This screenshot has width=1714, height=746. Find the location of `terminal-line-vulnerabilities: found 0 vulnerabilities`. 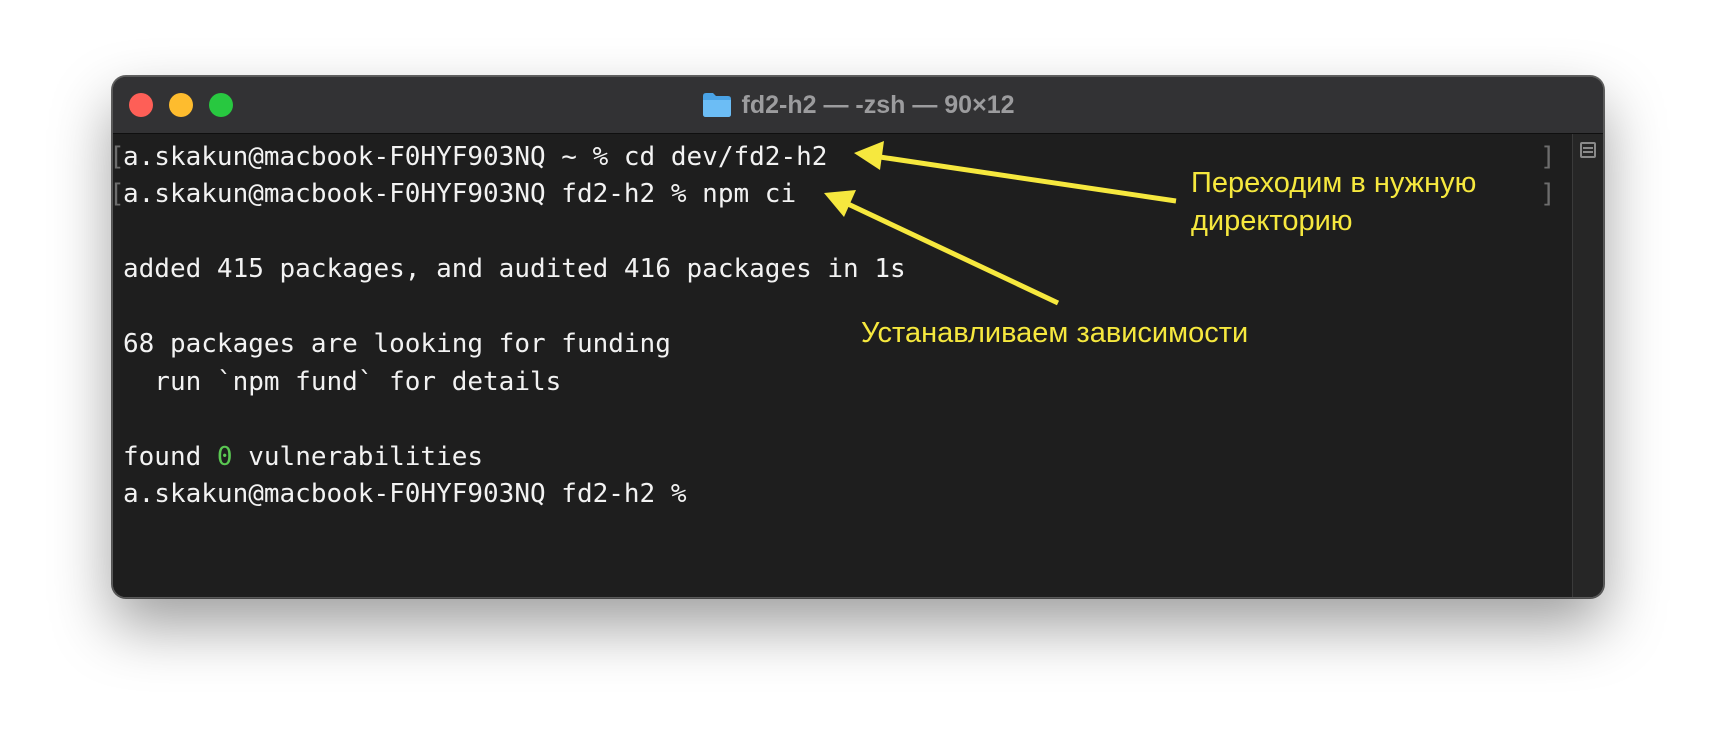

terminal-line-vulnerabilities: found 0 vulnerabilities is located at coordinates (303, 457).